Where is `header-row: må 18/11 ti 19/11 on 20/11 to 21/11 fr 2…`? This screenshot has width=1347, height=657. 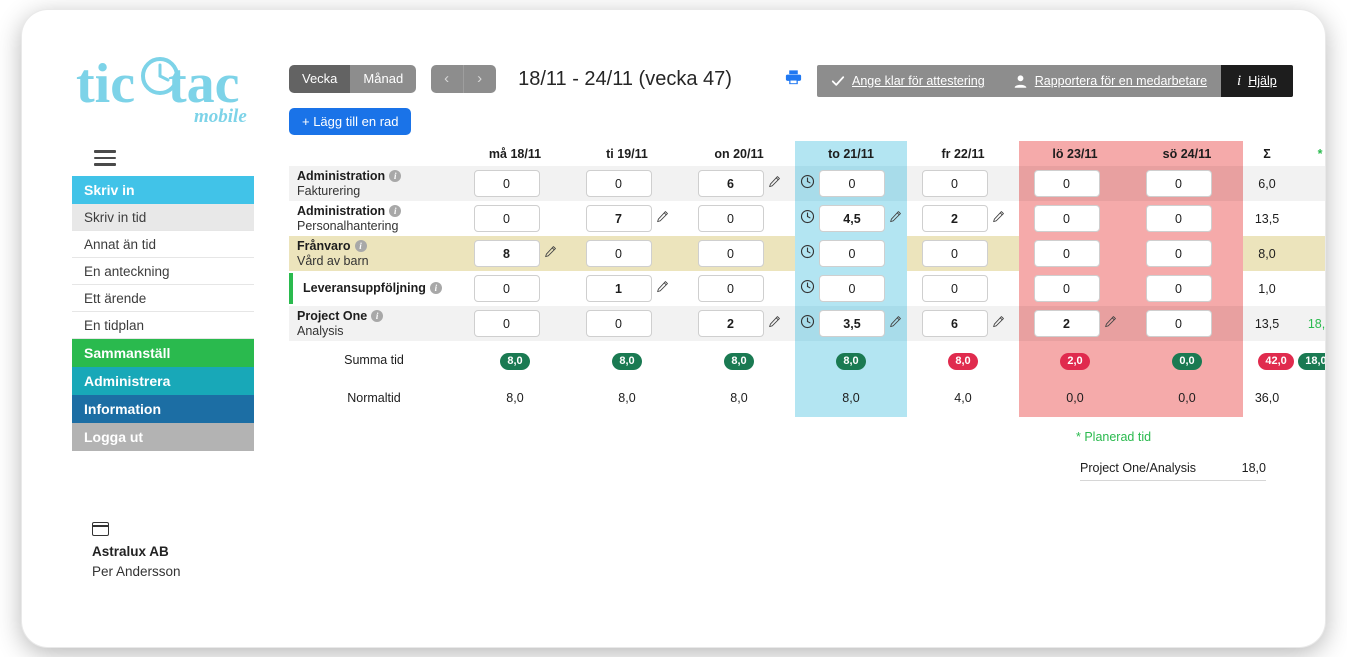 header-row: må 18/11 ti 19/11 on 20/11 to 21/11 fr 2… is located at coordinates (807, 153).